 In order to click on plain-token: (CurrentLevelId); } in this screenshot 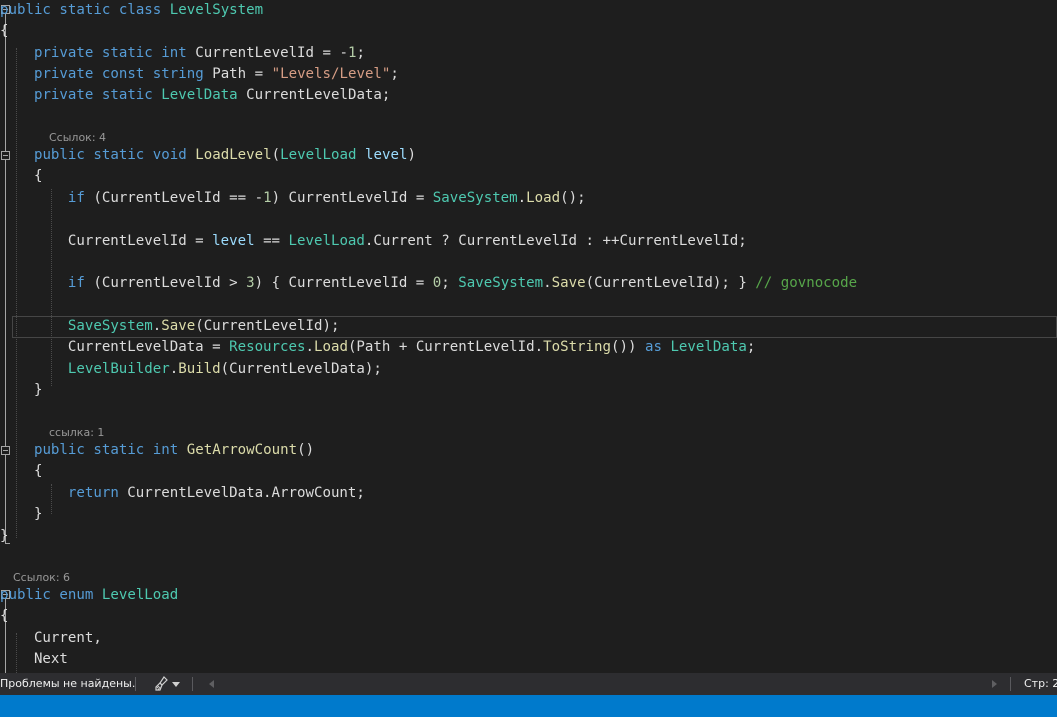, I will do `click(670, 283)`.